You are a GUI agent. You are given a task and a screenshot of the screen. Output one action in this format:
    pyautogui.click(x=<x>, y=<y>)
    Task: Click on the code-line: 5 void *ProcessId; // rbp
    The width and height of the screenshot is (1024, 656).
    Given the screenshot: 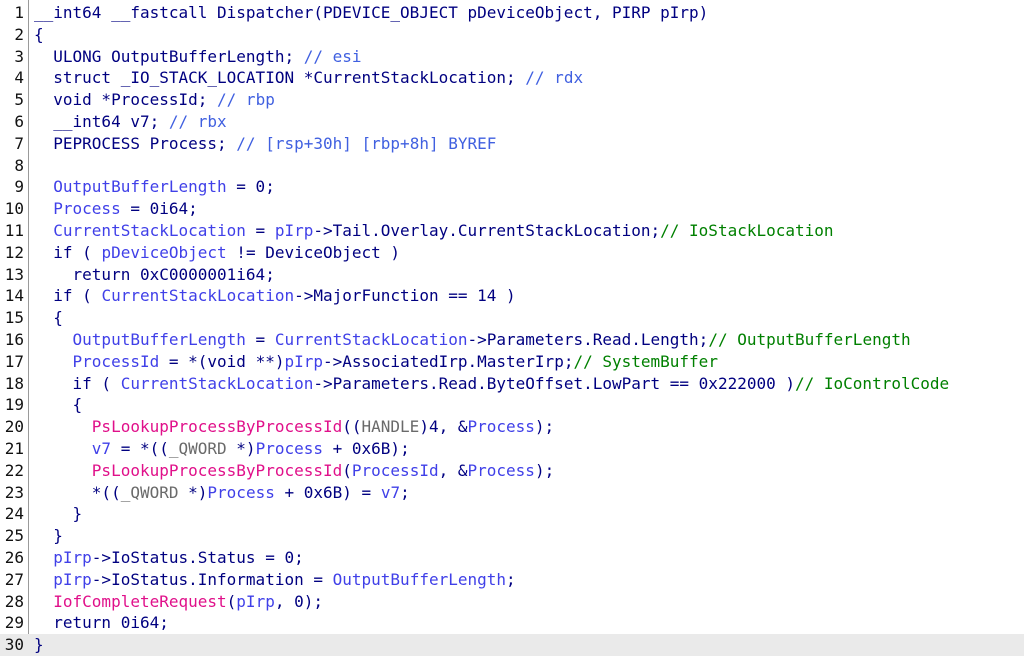 What is the action you would take?
    pyautogui.click(x=512, y=100)
    